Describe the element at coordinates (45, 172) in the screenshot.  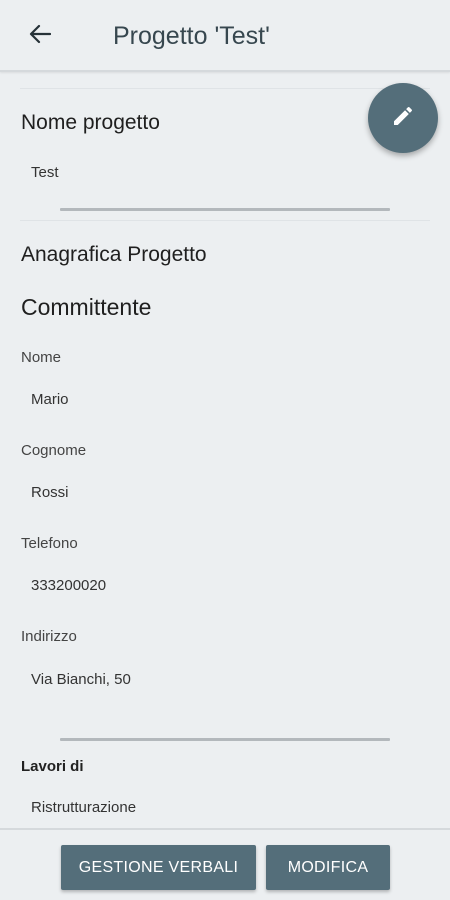
I see `project-name-value: Test` at that location.